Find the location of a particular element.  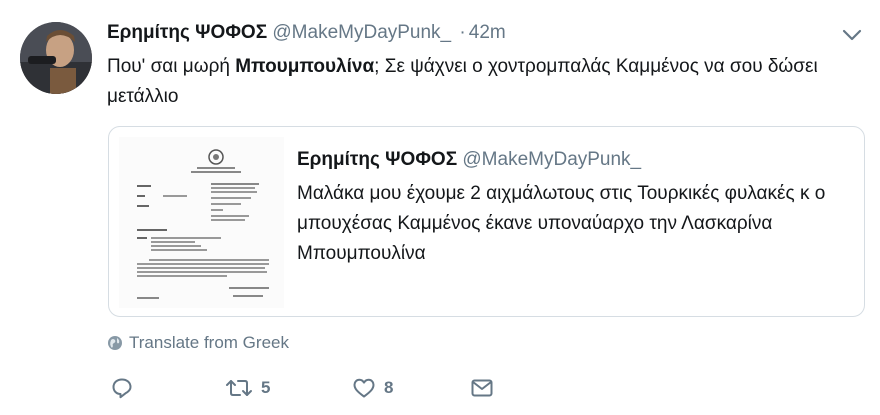

reply-button is located at coordinates (122, 388).